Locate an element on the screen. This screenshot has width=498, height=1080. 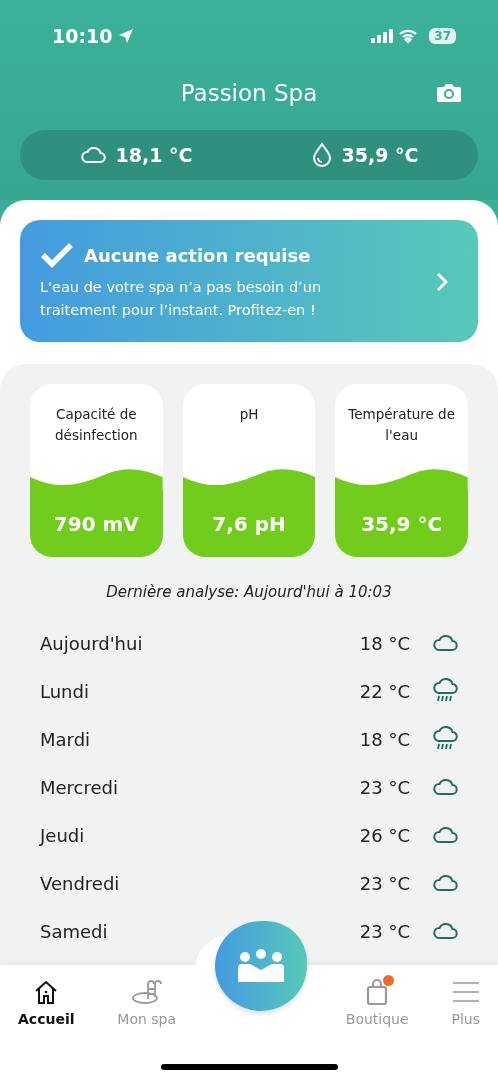
forecast-temp: 22 °C is located at coordinates (384, 691).